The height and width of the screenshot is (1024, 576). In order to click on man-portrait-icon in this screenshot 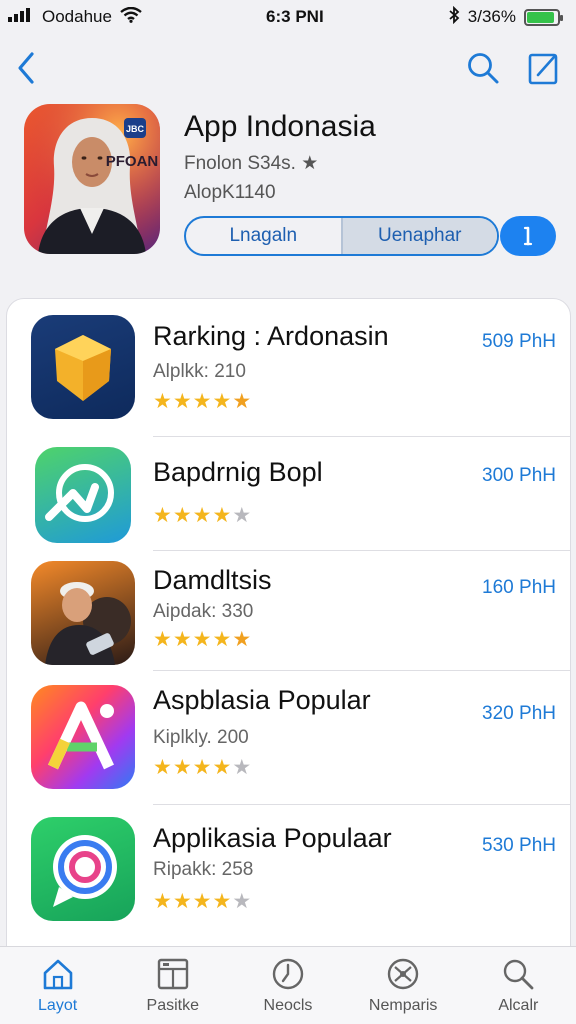, I will do `click(83, 613)`.